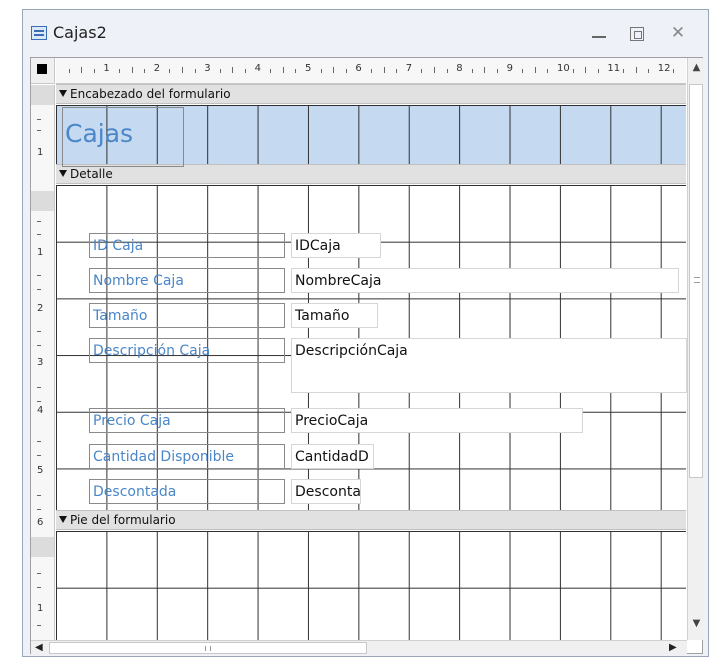  Describe the element at coordinates (40, 410) in the screenshot. I see `vruler-number: 4` at that location.